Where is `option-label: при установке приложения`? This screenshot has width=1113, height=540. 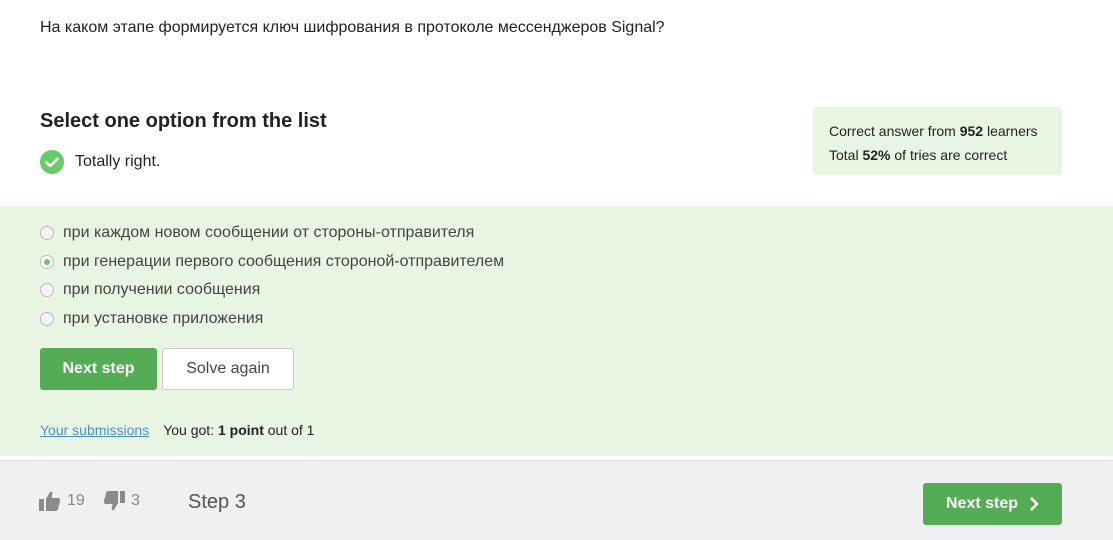 option-label: при установке приложения is located at coordinates (163, 318).